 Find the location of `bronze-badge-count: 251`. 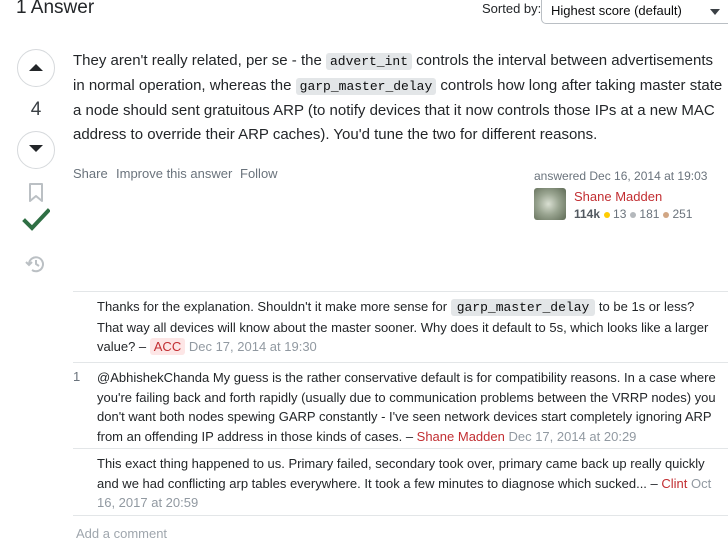

bronze-badge-count: 251 is located at coordinates (682, 214).